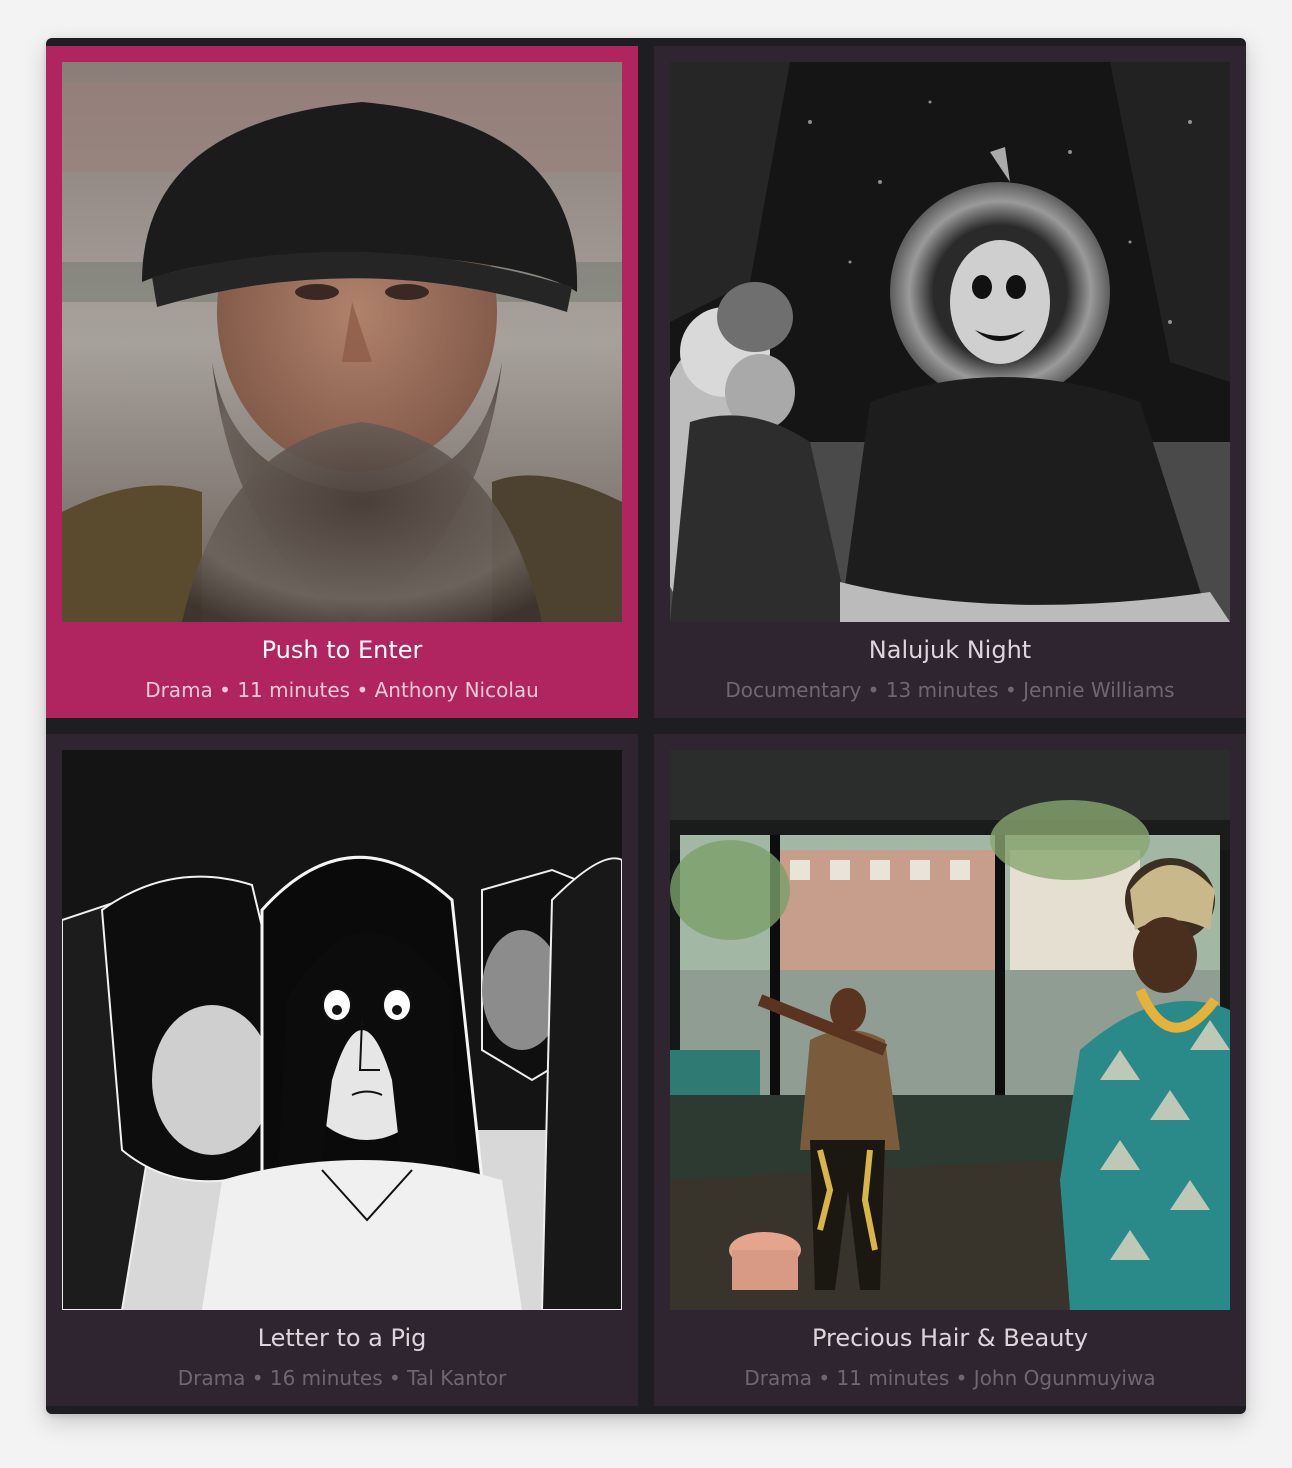 This screenshot has width=1292, height=1468. I want to click on film-meta: Drama • 11 minutes • John Ogunmuyiwa, so click(950, 1378).